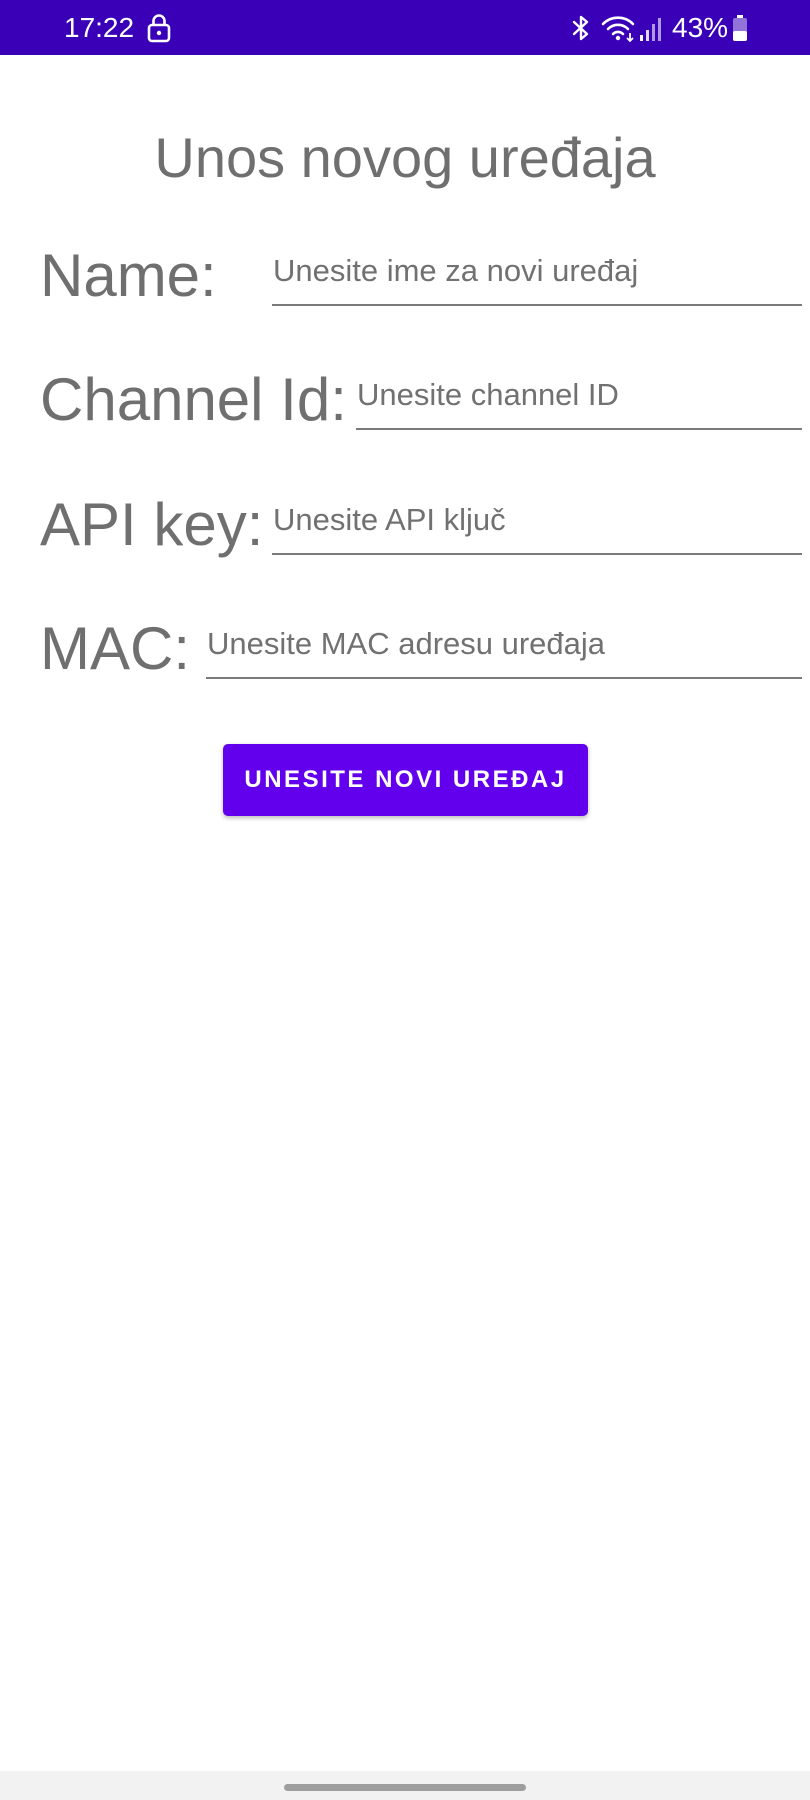 Image resolution: width=810 pixels, height=1800 pixels. What do you see at coordinates (115, 648) in the screenshot?
I see `mac-label: MAC:` at bounding box center [115, 648].